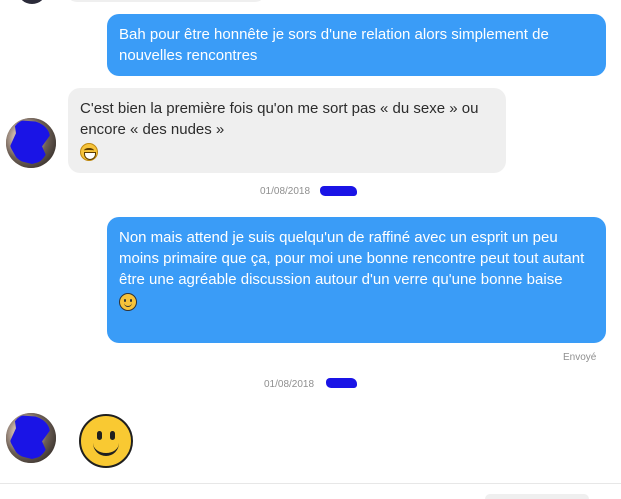 Image resolution: width=621 pixels, height=499 pixels. What do you see at coordinates (537, 496) in the screenshot?
I see `composer-control` at bounding box center [537, 496].